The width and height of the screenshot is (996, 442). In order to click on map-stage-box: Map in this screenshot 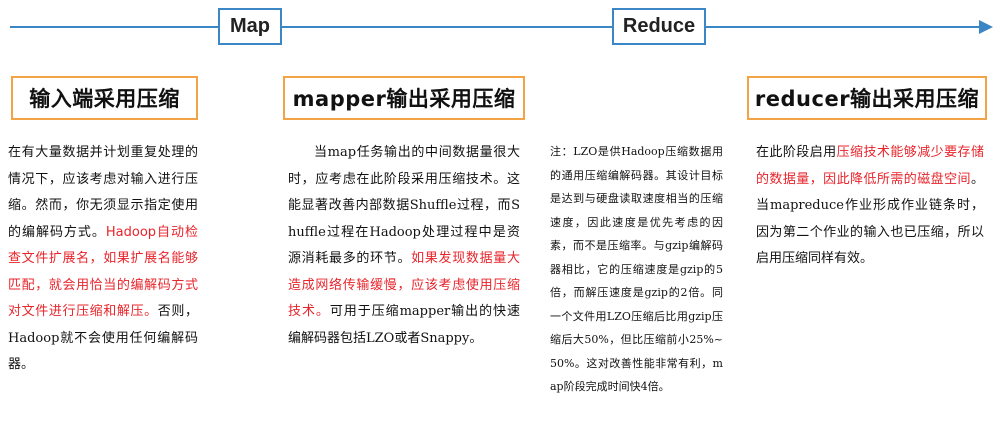, I will do `click(250, 26)`.